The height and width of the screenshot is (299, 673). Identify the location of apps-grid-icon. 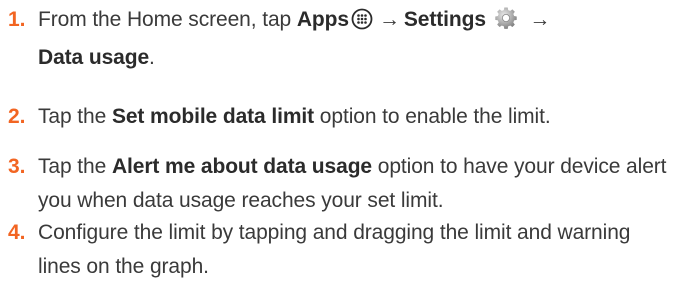
(362, 24).